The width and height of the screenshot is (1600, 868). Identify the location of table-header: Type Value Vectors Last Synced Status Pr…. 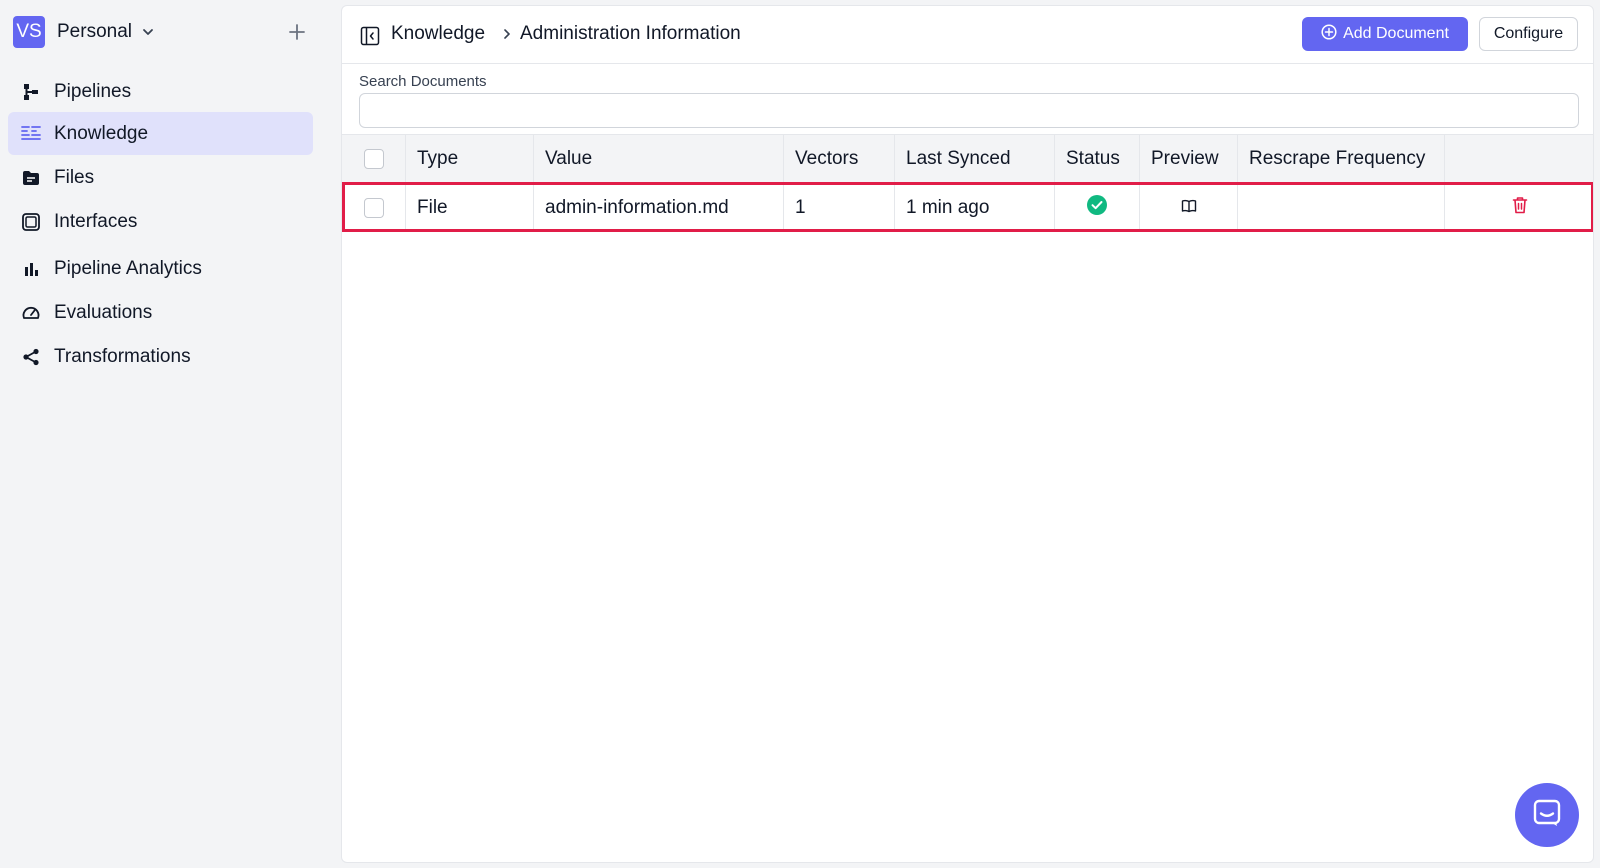
(967, 159).